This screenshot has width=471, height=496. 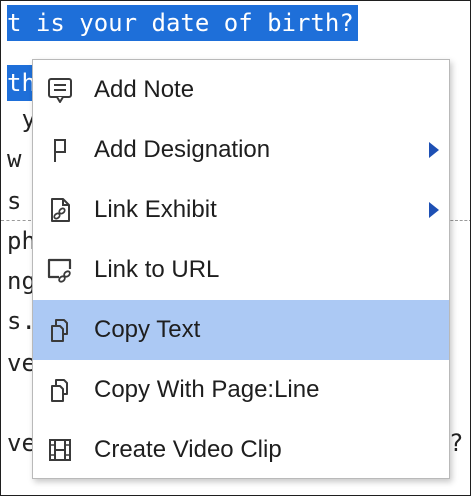 What do you see at coordinates (16, 220) in the screenshot?
I see `page-break-divider` at bounding box center [16, 220].